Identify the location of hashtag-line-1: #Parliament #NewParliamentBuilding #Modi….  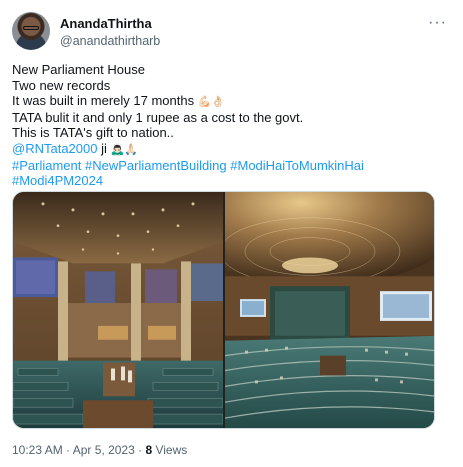
(227, 166).